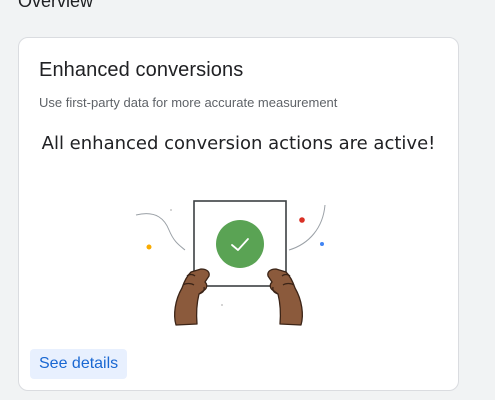 This screenshot has width=495, height=400. I want to click on decorative-curve-left, so click(160, 232).